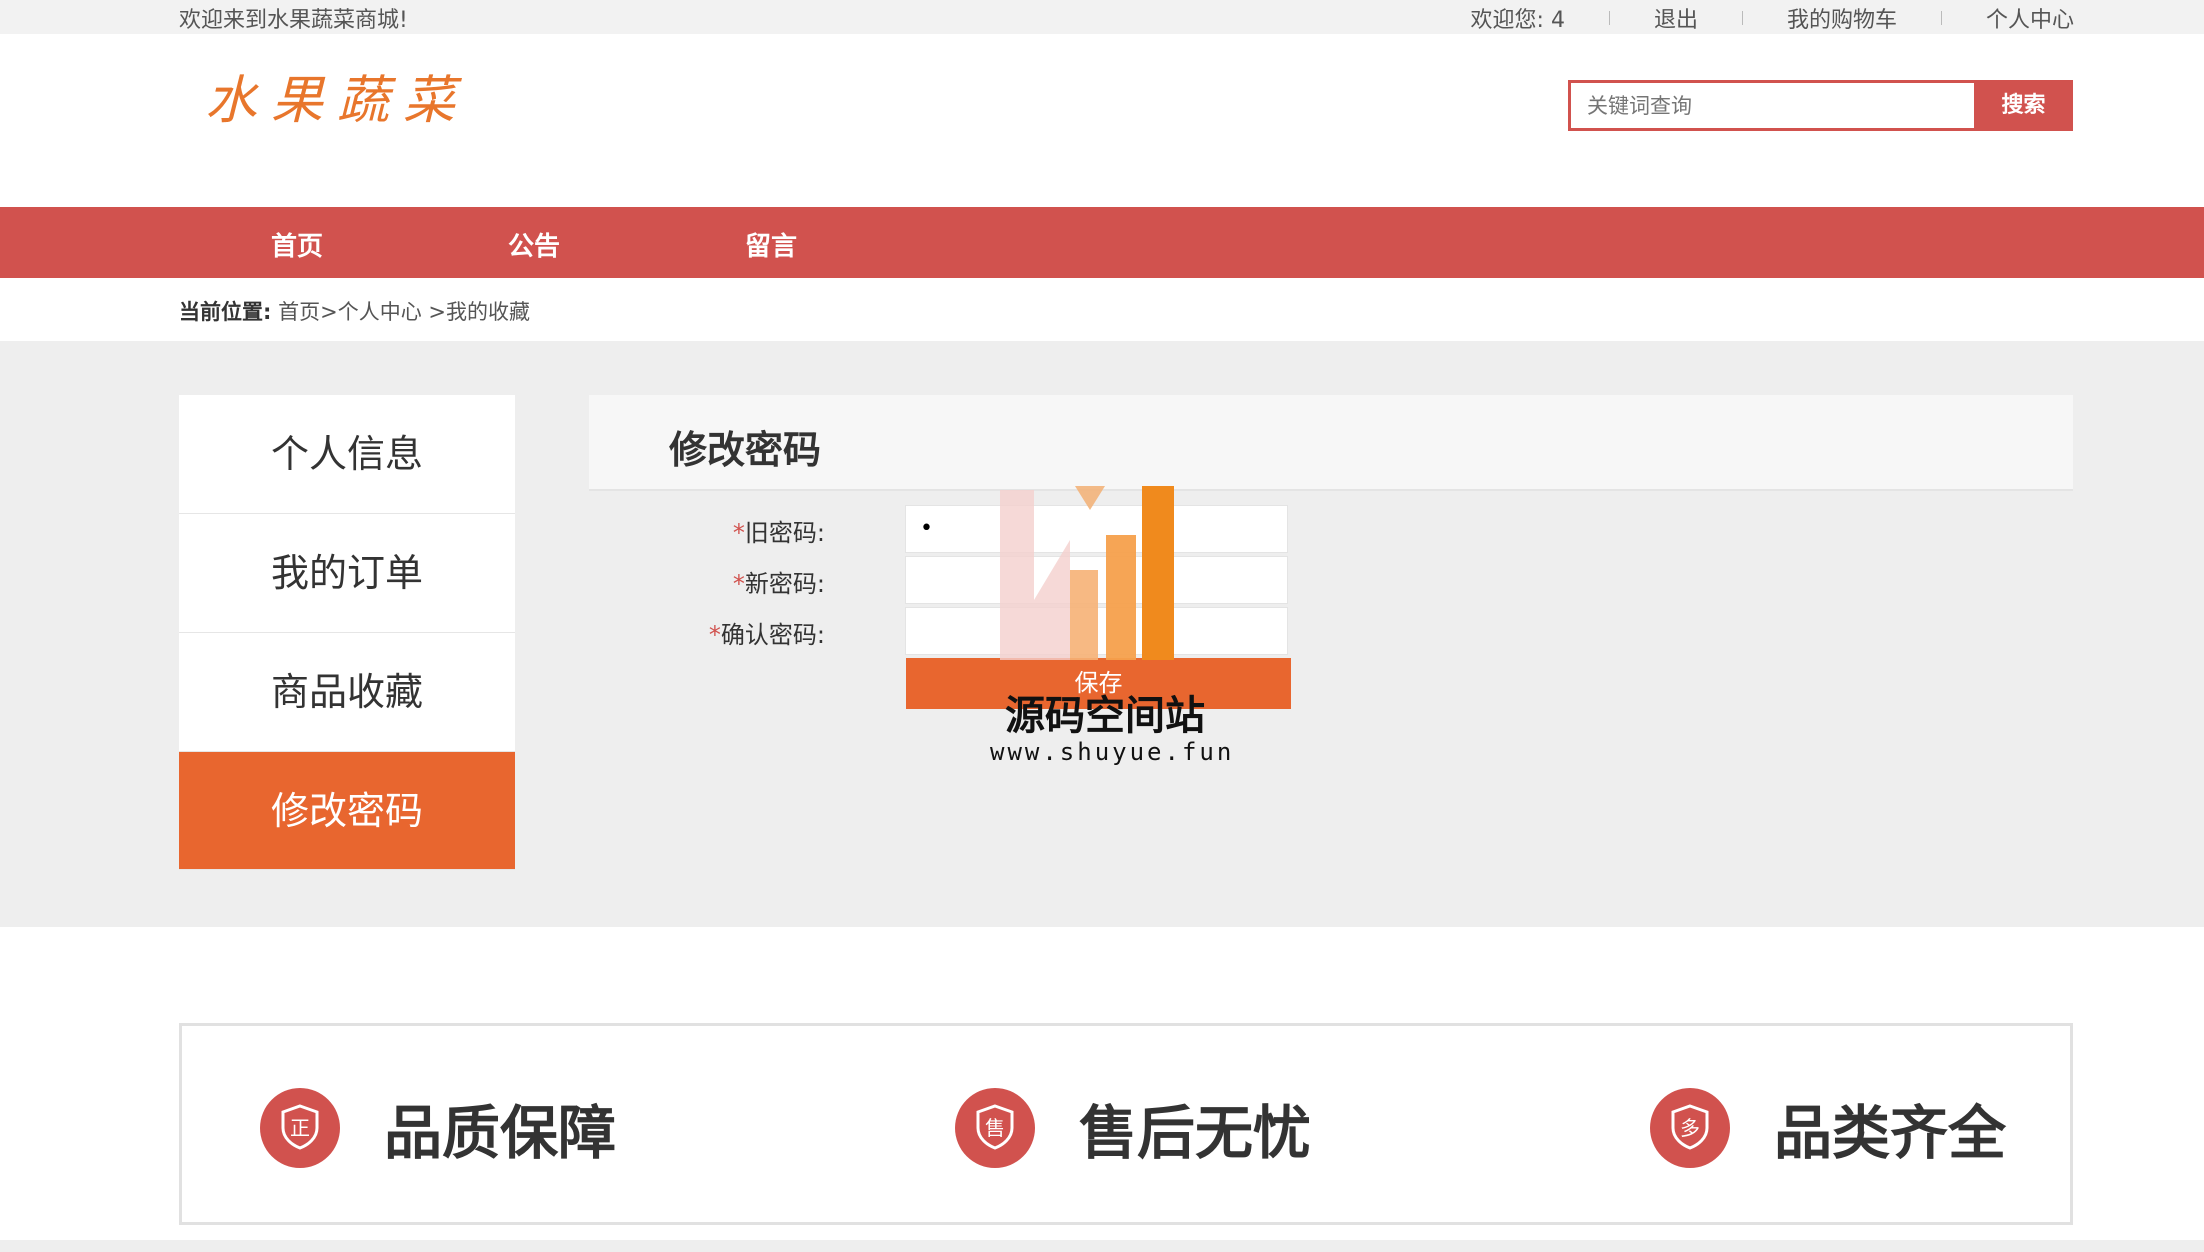  What do you see at coordinates (225, 312) in the screenshot?
I see `breadcrumb-label: 当前位置:` at bounding box center [225, 312].